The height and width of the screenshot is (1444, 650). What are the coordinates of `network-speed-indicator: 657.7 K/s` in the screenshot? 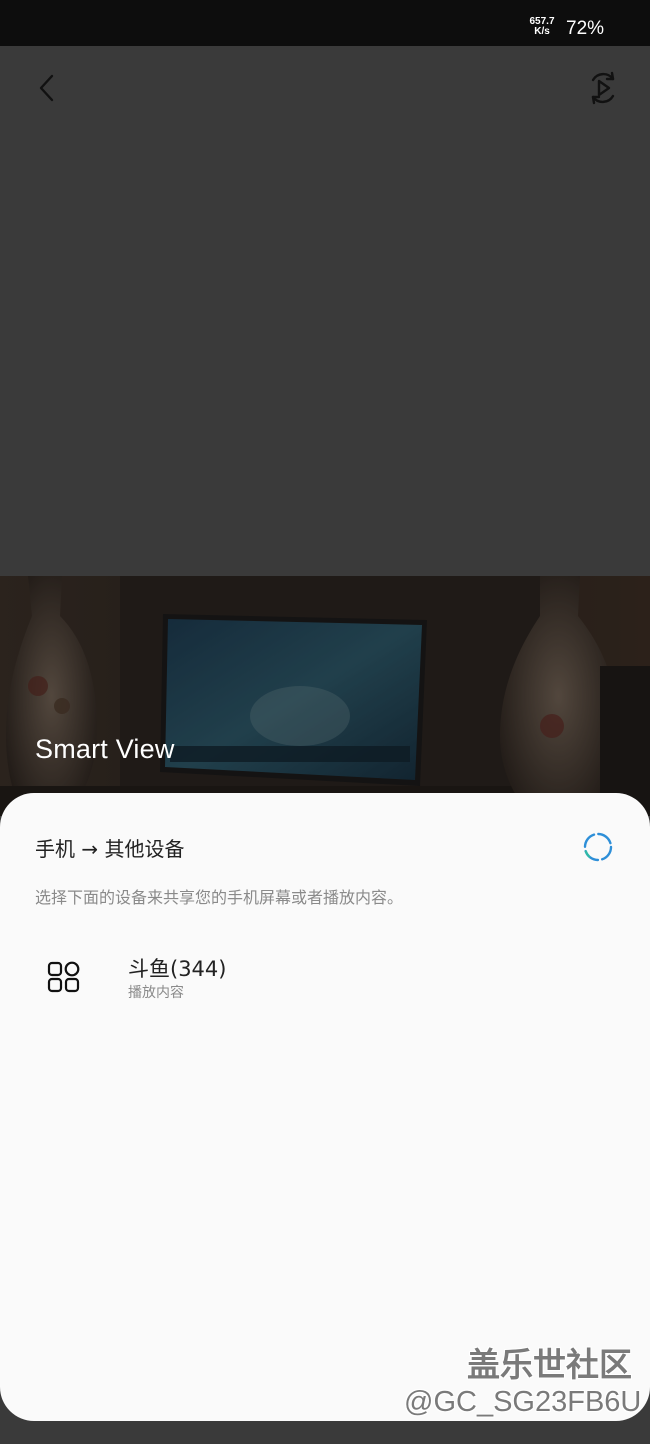 It's located at (542, 27).